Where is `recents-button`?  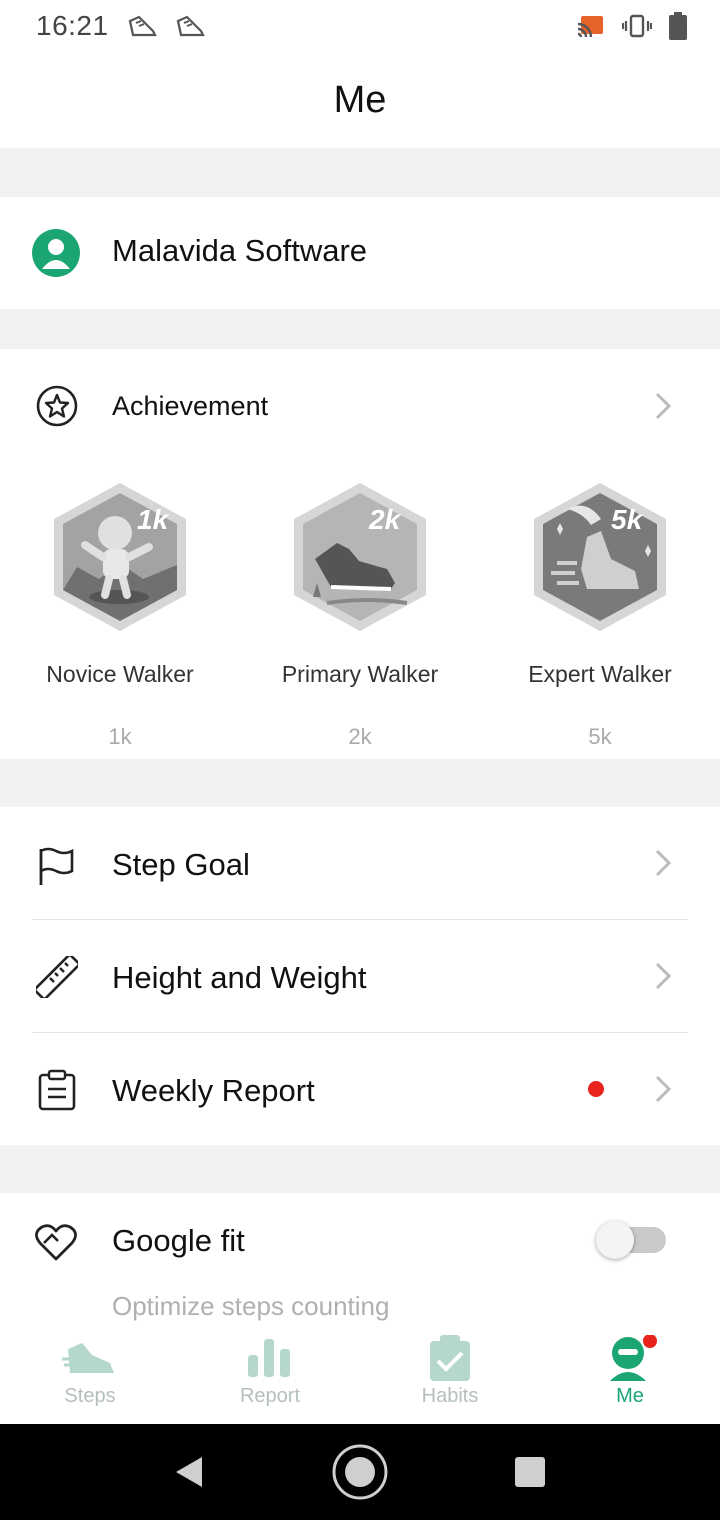
recents-button is located at coordinates (530, 1474).